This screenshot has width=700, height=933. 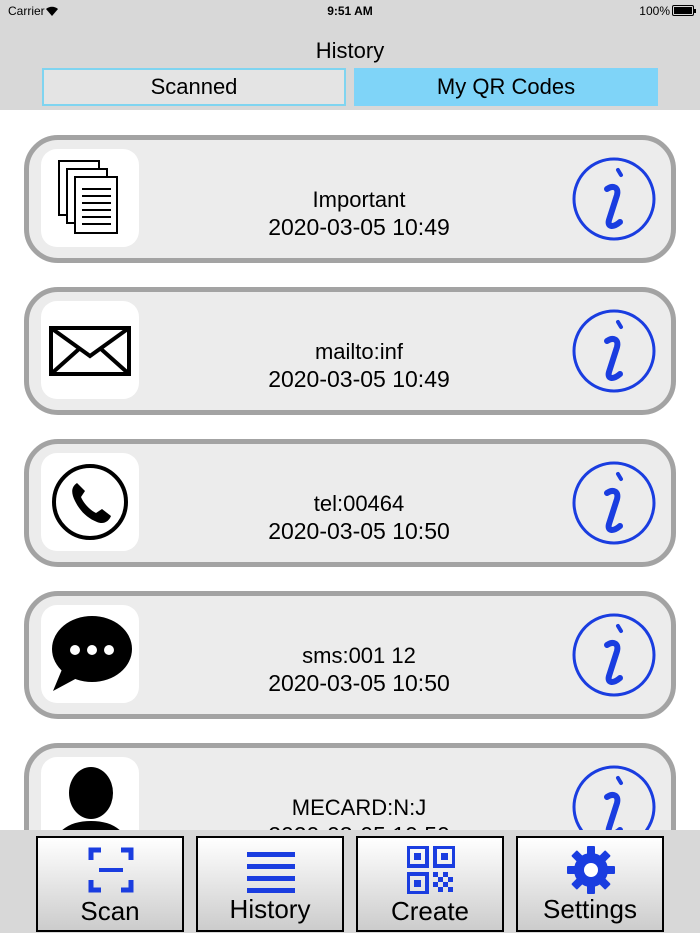 What do you see at coordinates (270, 909) in the screenshot?
I see `tab-history-label: History` at bounding box center [270, 909].